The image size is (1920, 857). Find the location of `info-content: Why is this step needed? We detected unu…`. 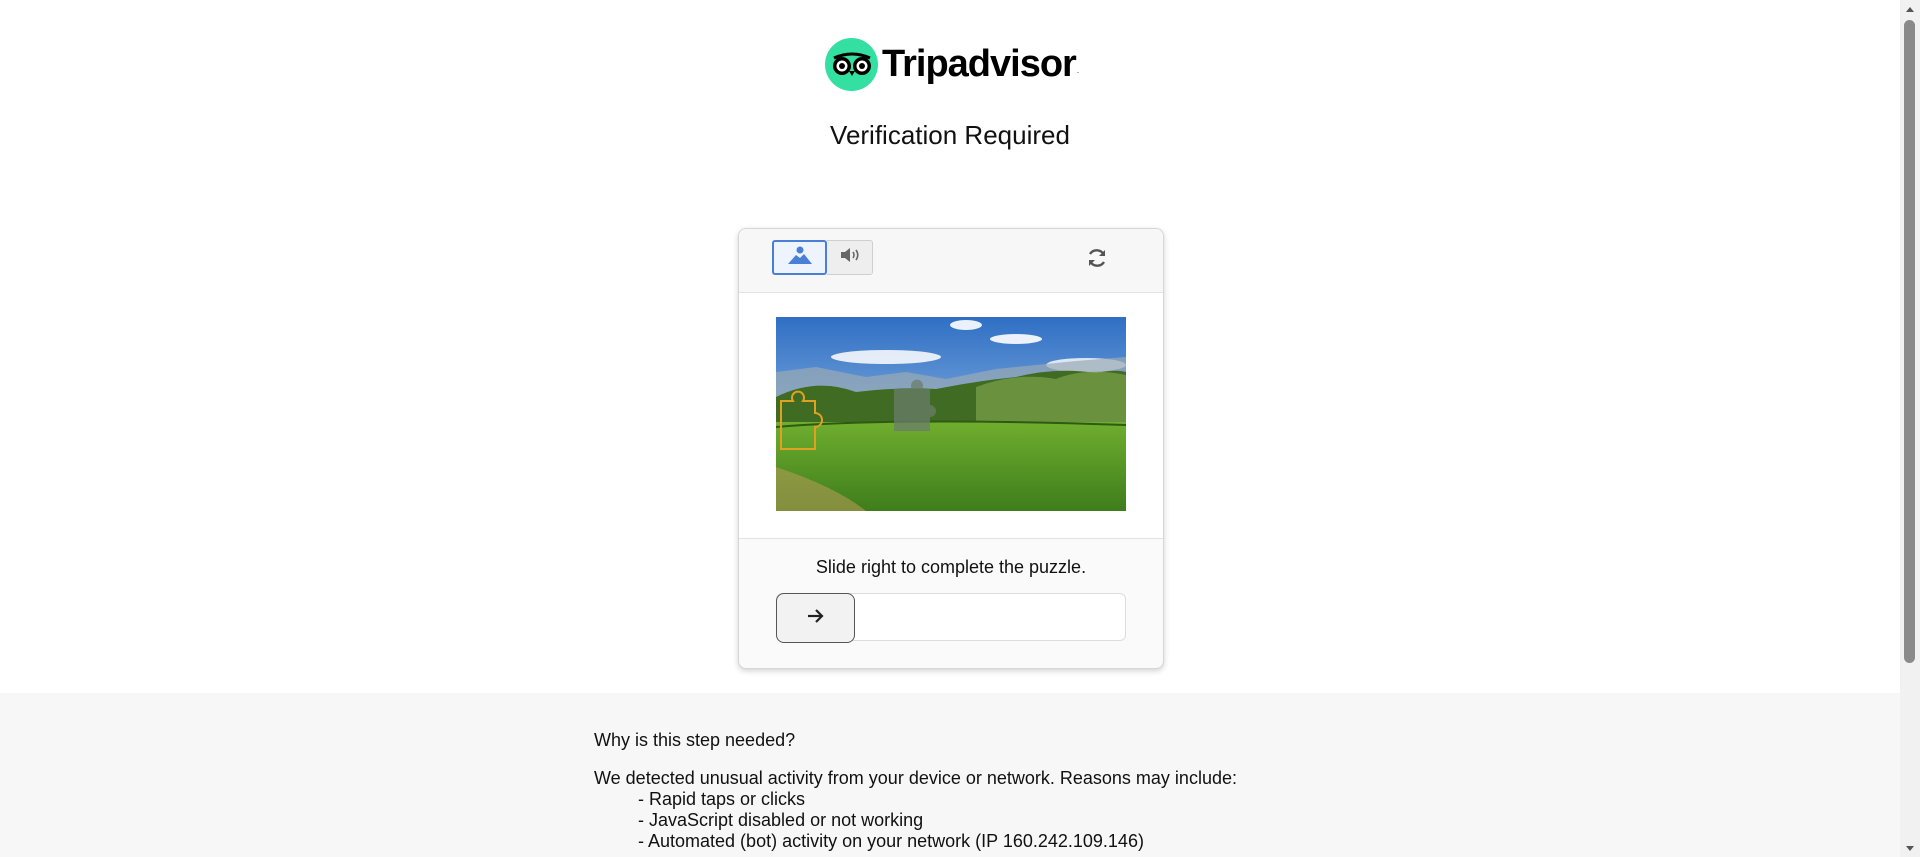

info-content: Why is this step needed? We detected unu… is located at coordinates (915, 791).